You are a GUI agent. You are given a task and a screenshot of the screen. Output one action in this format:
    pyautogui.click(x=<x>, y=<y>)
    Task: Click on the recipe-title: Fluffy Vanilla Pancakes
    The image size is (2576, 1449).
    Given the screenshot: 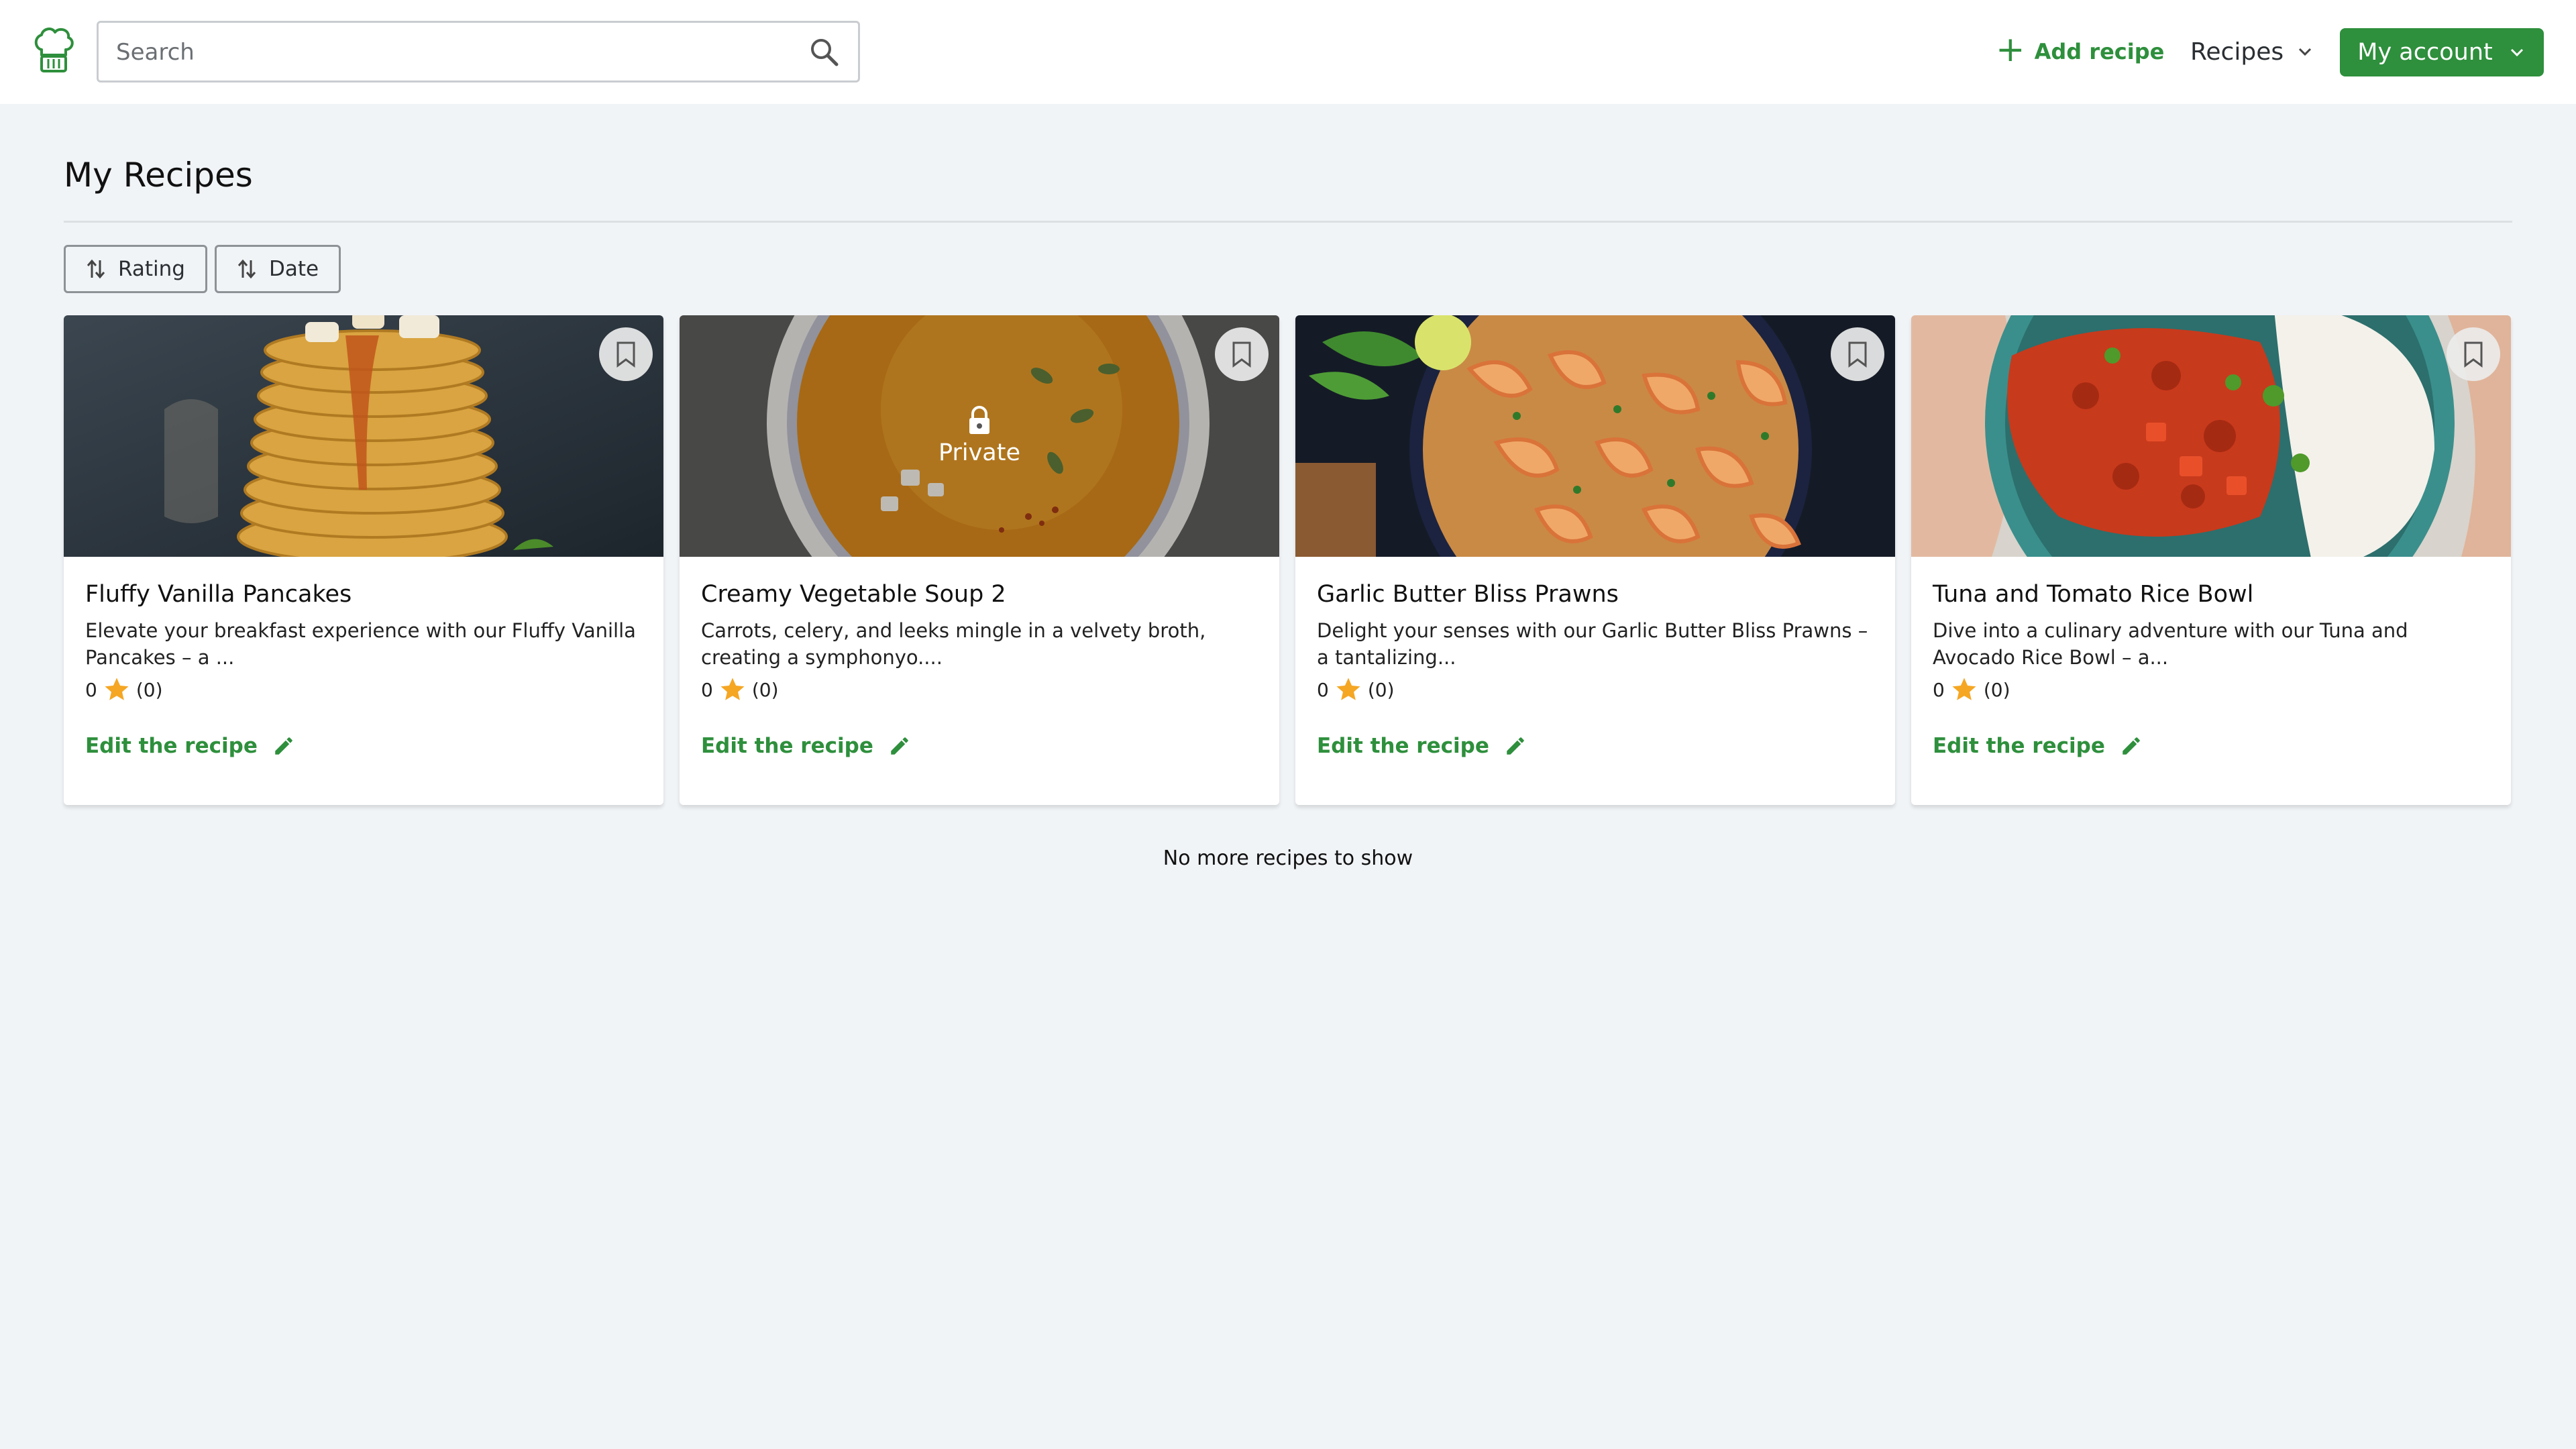 What is the action you would take?
    pyautogui.click(x=218, y=594)
    